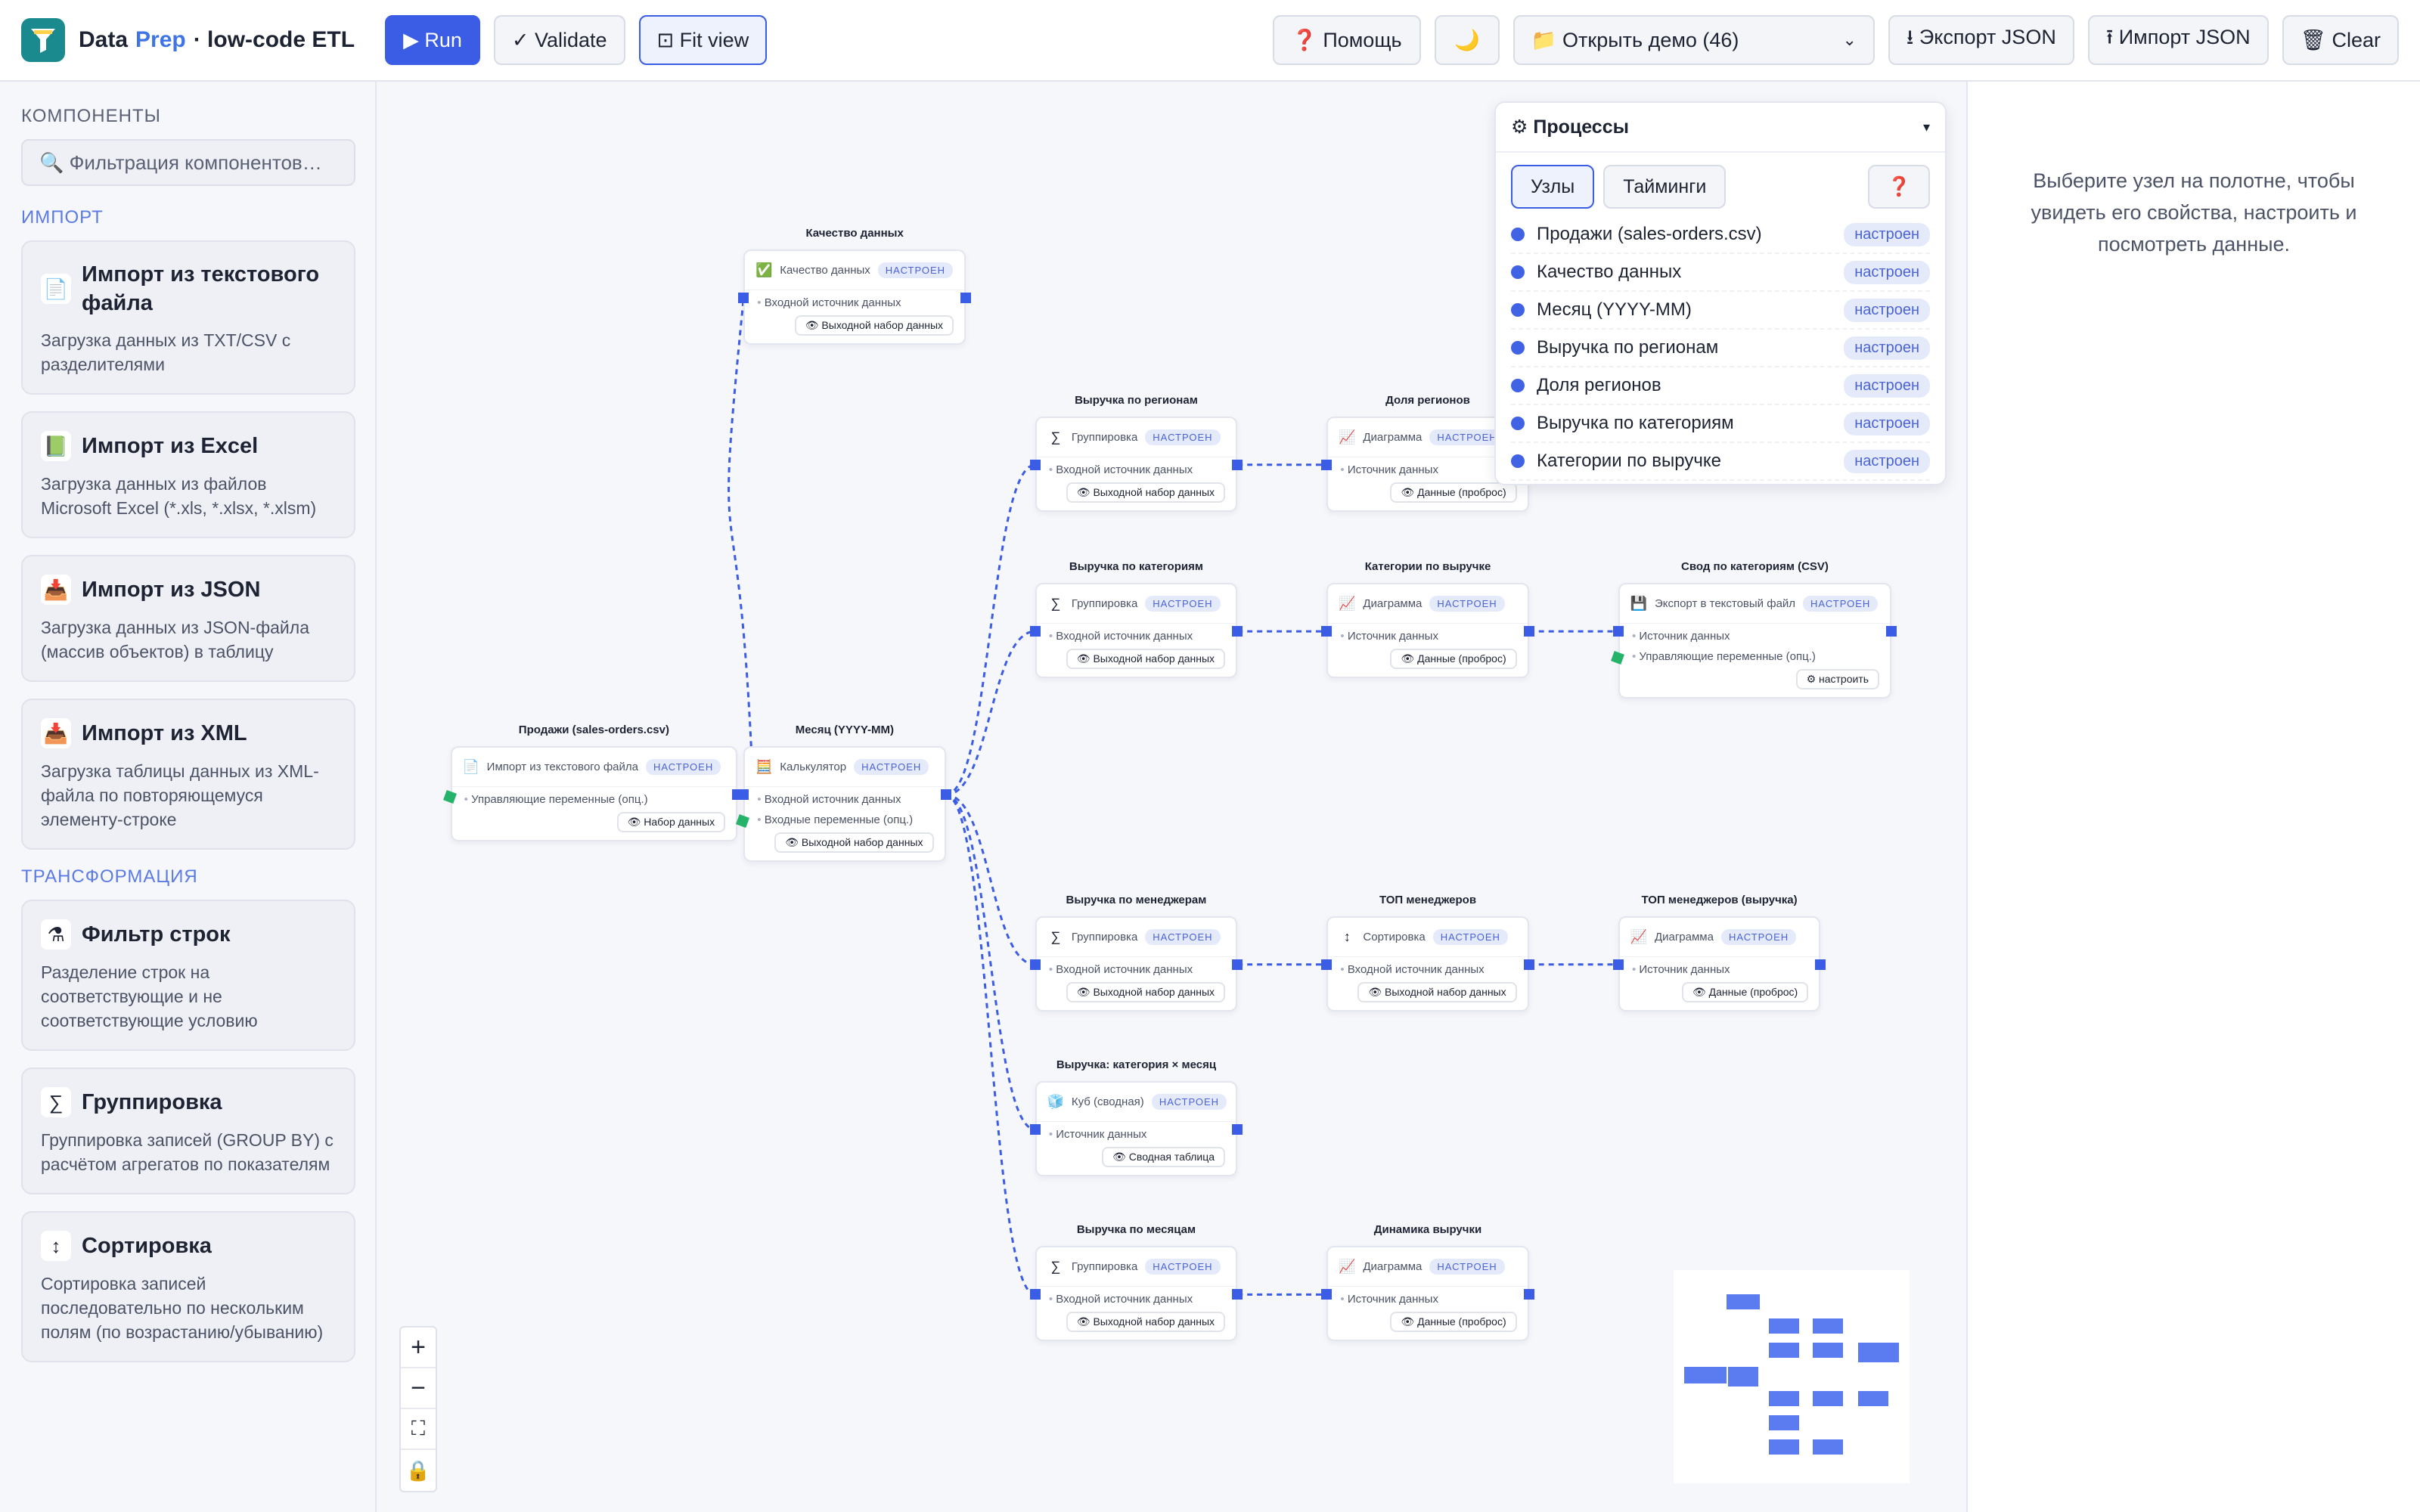 Image resolution: width=2420 pixels, height=1512 pixels. What do you see at coordinates (1720, 311) in the screenshot?
I see `process-item: Месяц (YYYY-MM) настроен` at bounding box center [1720, 311].